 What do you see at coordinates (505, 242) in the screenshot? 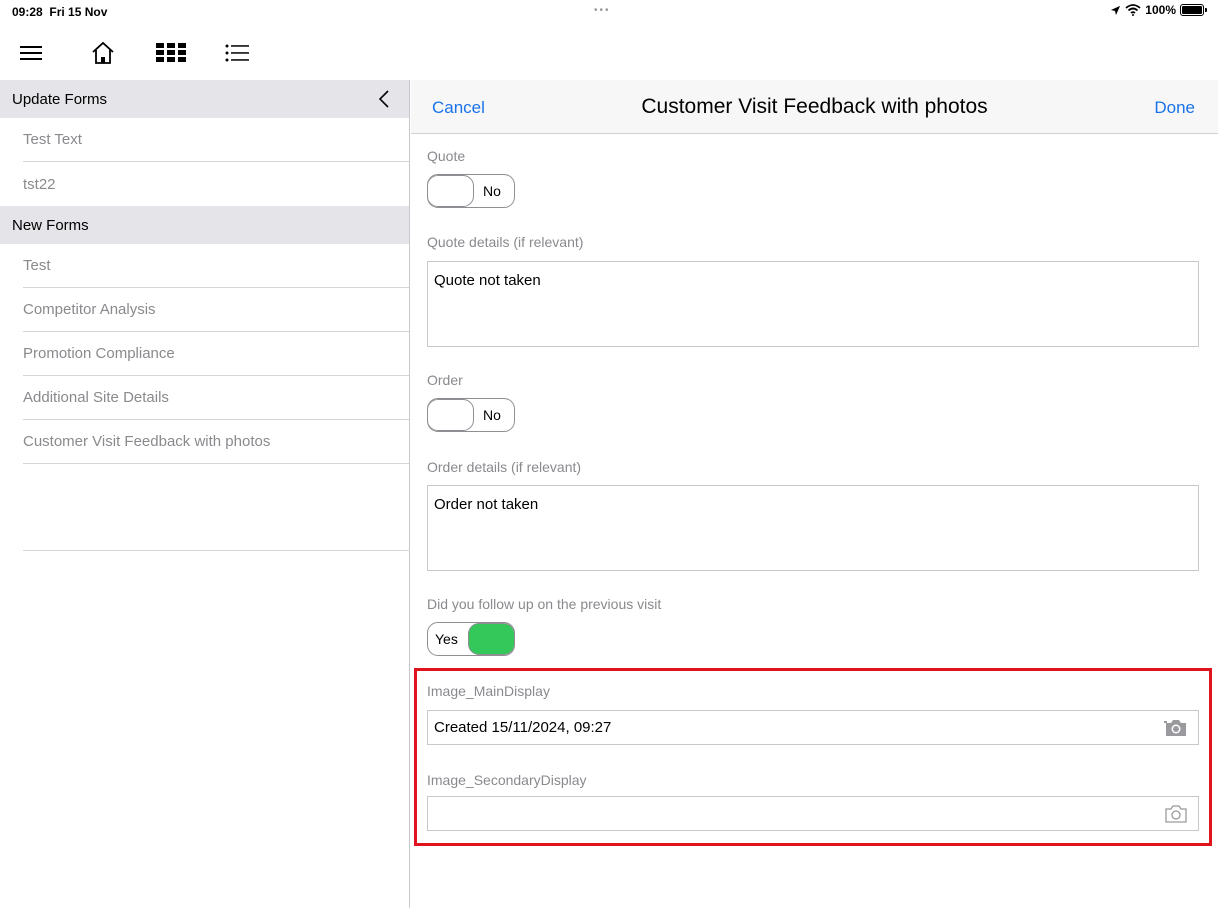
I see `quote-details-label: Quote details (if relevant)` at bounding box center [505, 242].